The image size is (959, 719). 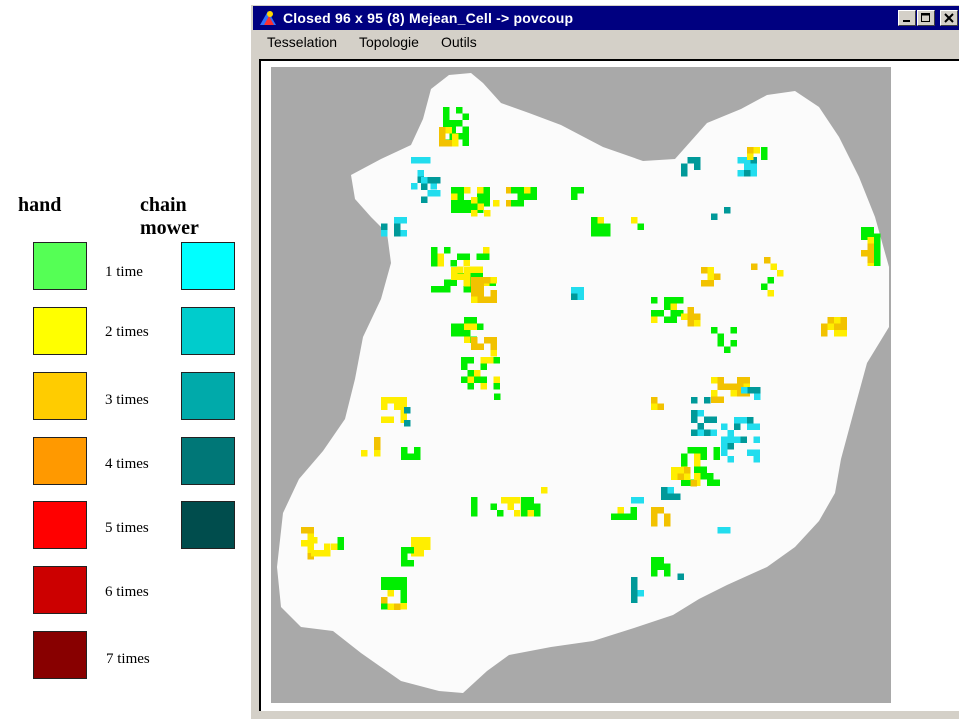 I want to click on close-button, so click(x=949, y=18).